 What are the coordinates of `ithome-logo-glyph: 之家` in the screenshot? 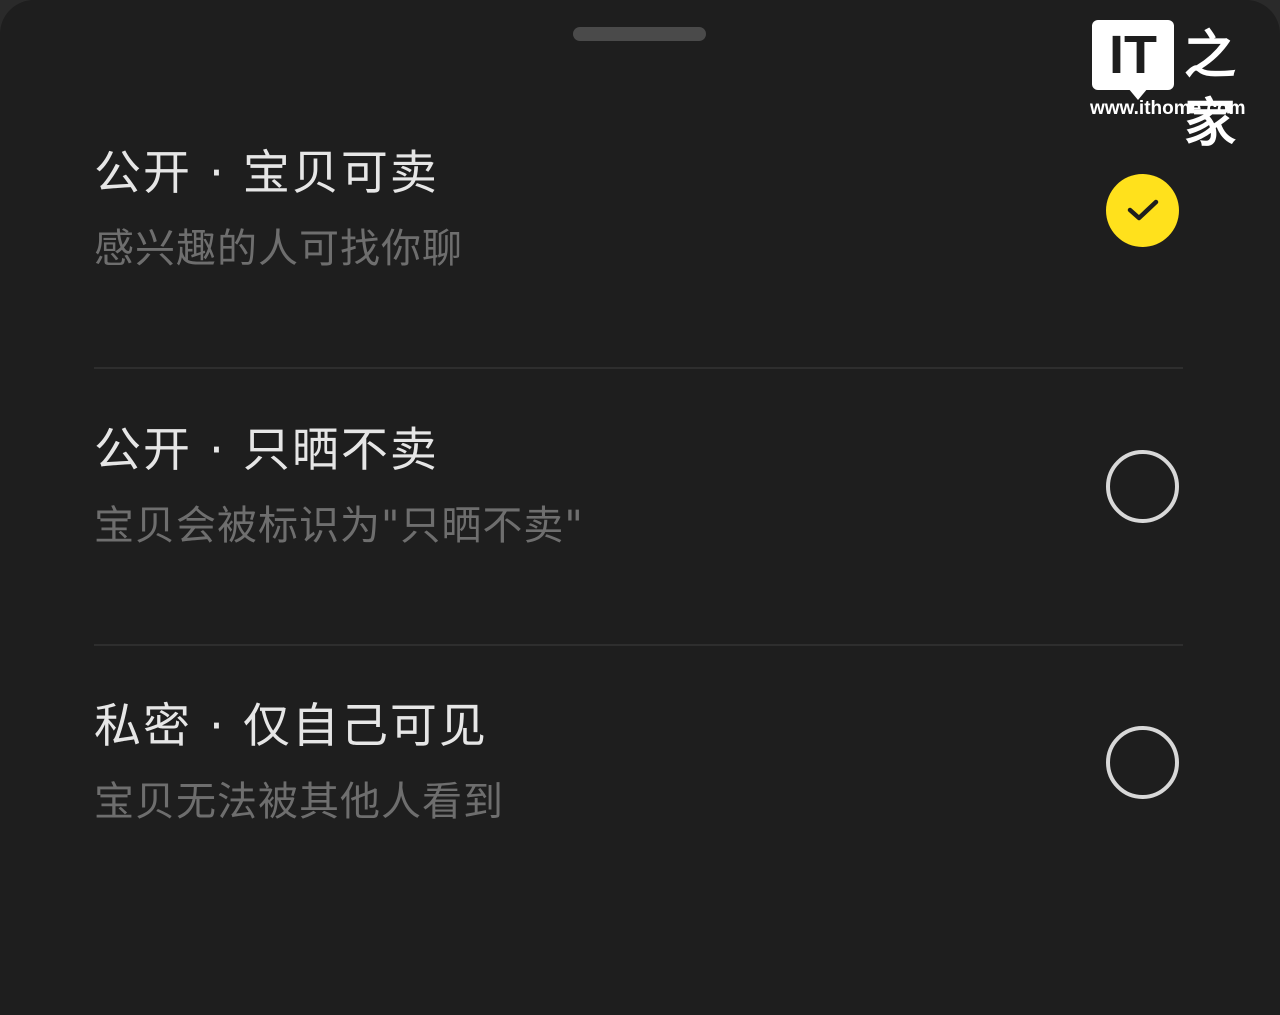 It's located at (1210, 90).